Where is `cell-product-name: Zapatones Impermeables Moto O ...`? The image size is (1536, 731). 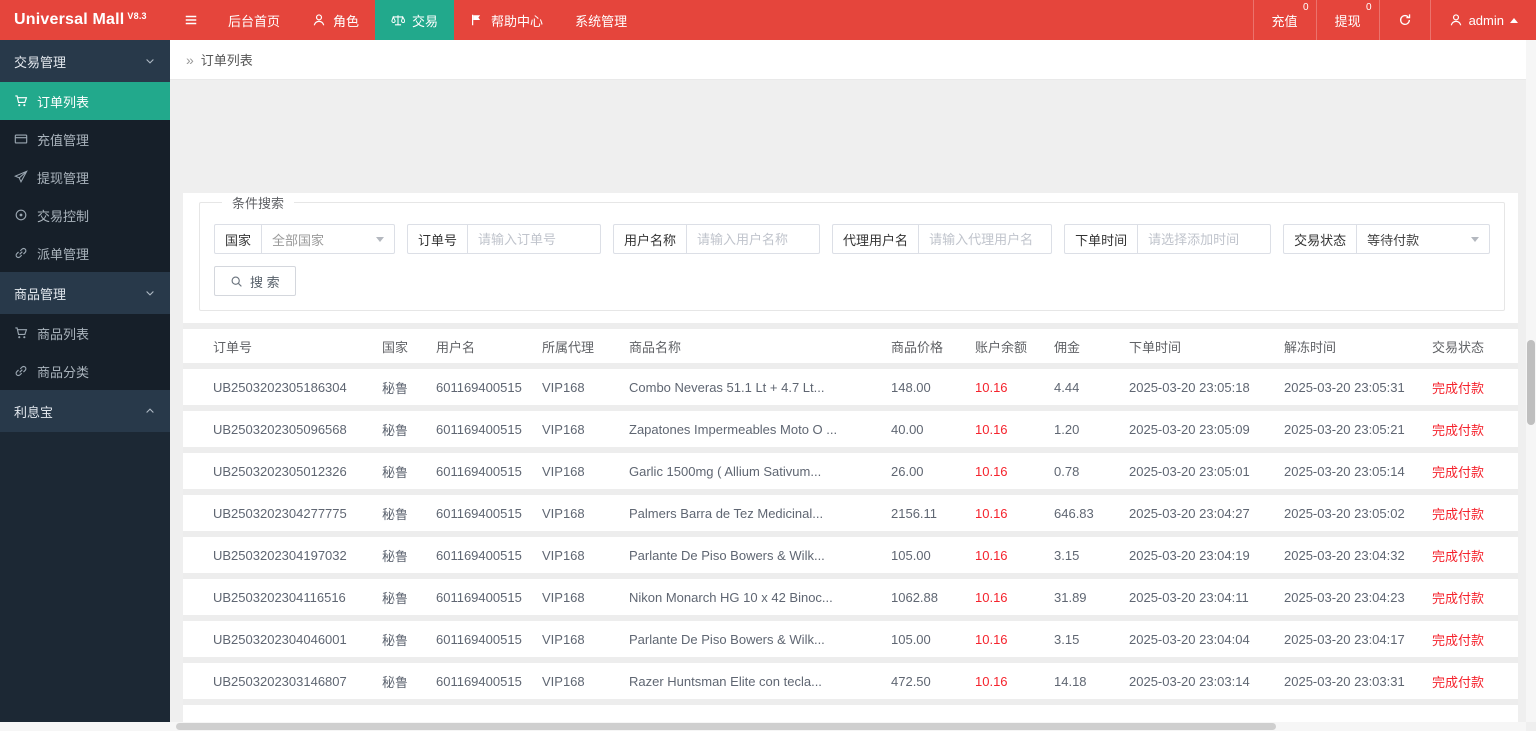 cell-product-name: Zapatones Impermeables Moto O ... is located at coordinates (760, 429).